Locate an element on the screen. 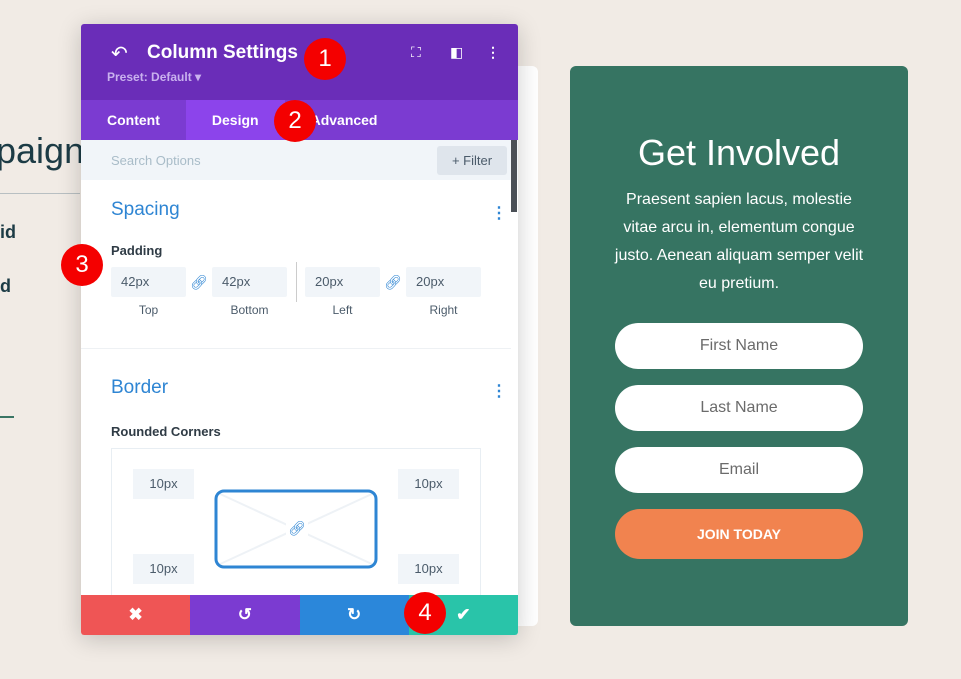 The height and width of the screenshot is (679, 961). panel-title: Column Settings is located at coordinates (222, 52).